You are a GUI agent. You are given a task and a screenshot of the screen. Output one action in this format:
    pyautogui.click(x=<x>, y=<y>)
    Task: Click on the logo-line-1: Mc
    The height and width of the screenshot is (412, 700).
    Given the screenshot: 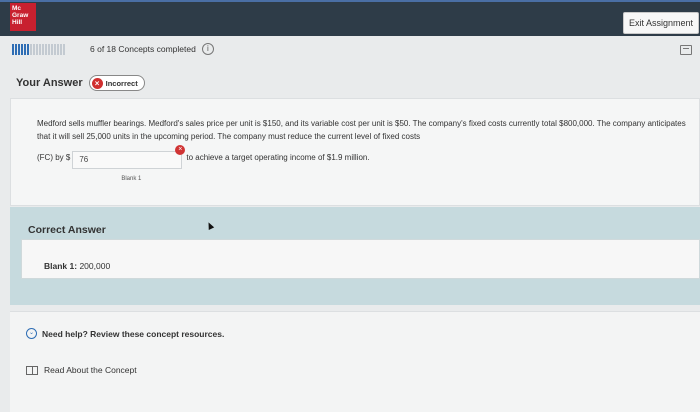 What is the action you would take?
    pyautogui.click(x=17, y=8)
    